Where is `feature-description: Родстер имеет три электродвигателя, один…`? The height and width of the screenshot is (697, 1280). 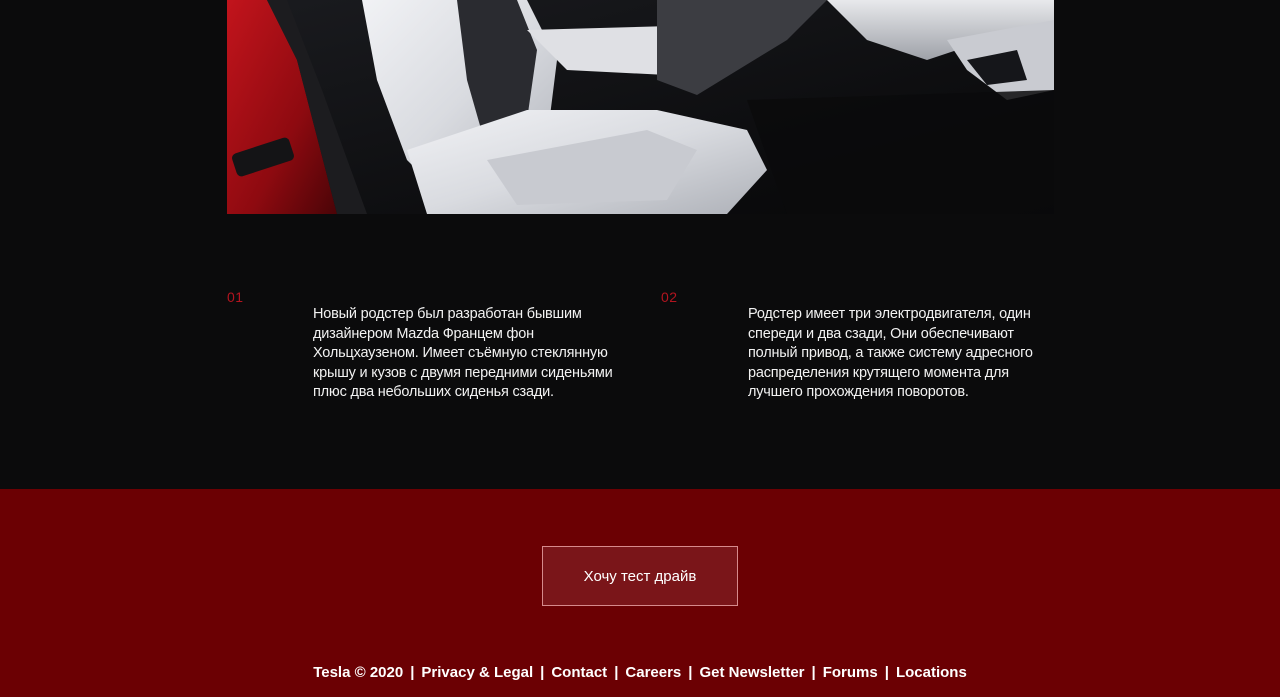
feature-description: Родстер имеет три электродвигателя, один… is located at coordinates (890, 353).